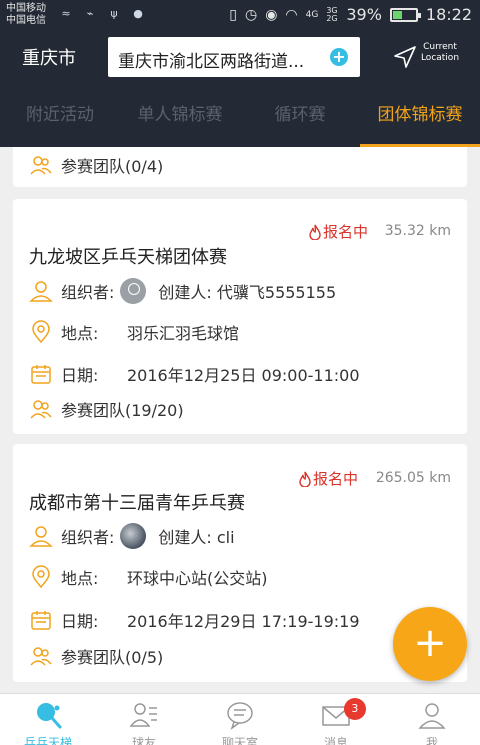 The width and height of the screenshot is (480, 745). I want to click on current-location-label: Current Location, so click(440, 52).